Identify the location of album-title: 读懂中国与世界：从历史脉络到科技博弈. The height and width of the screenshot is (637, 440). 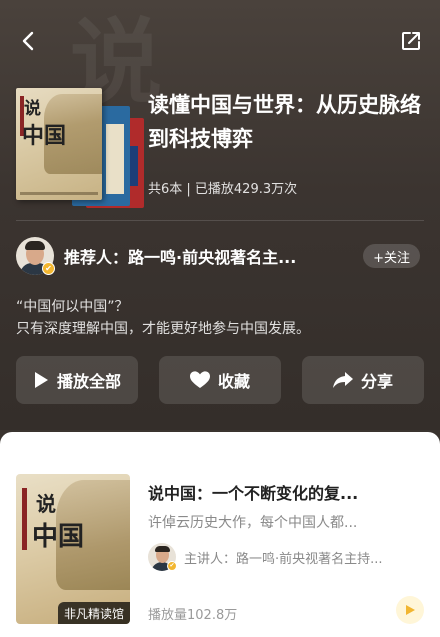
(284, 122).